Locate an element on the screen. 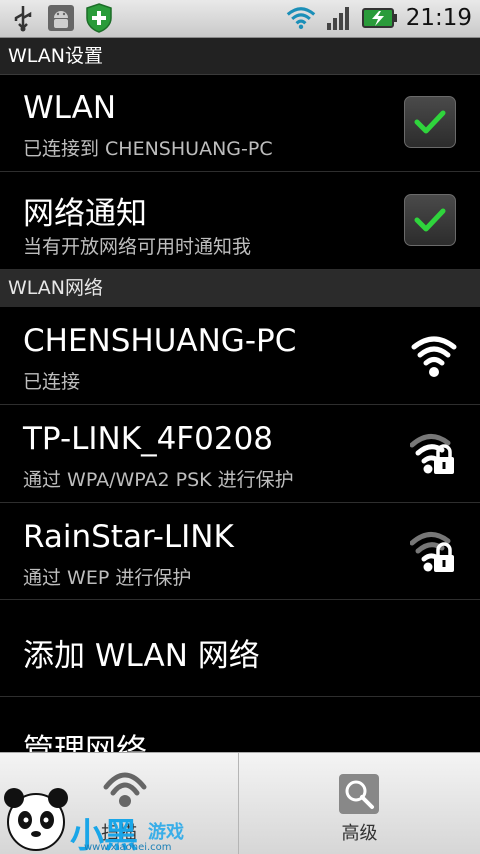  advanced-settings-icon is located at coordinates (359, 794).